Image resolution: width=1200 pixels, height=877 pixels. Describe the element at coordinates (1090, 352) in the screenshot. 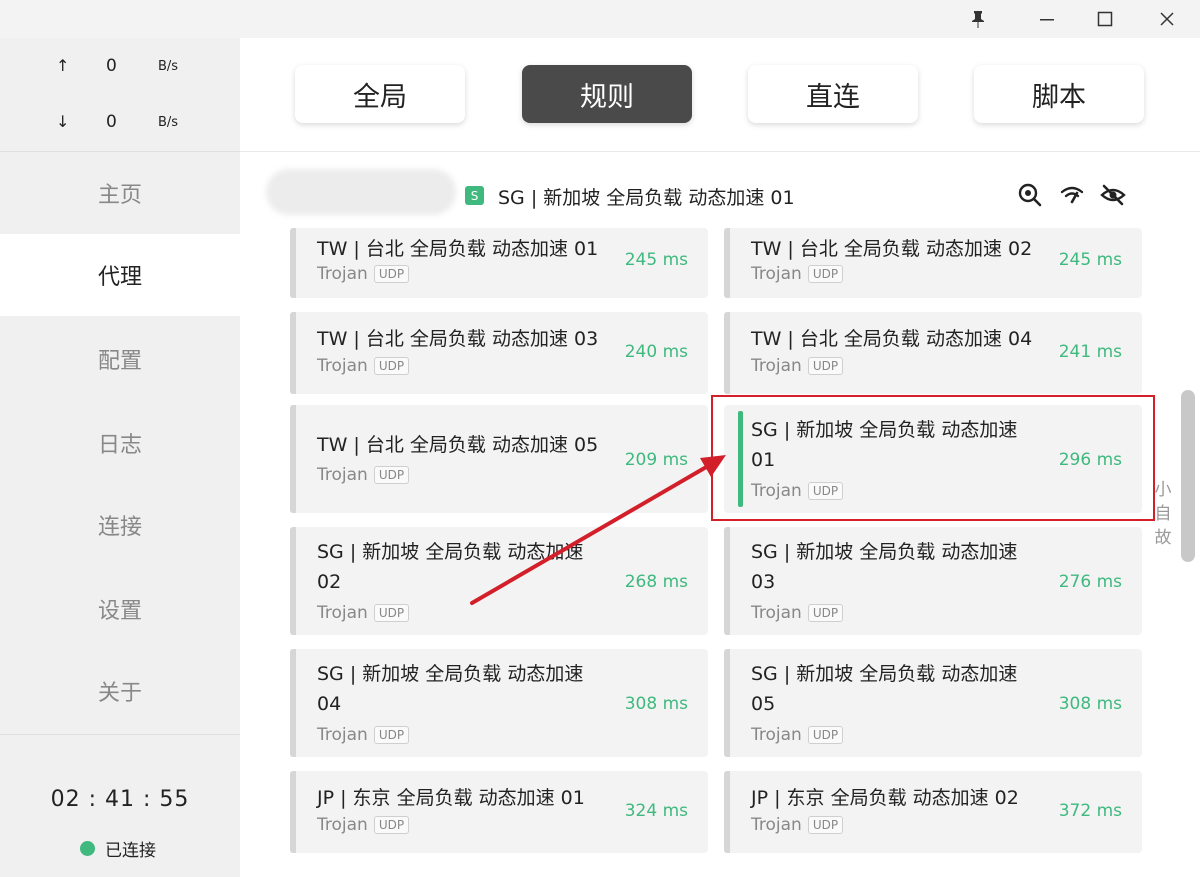

I see `proxy-delay: 241 ms` at that location.